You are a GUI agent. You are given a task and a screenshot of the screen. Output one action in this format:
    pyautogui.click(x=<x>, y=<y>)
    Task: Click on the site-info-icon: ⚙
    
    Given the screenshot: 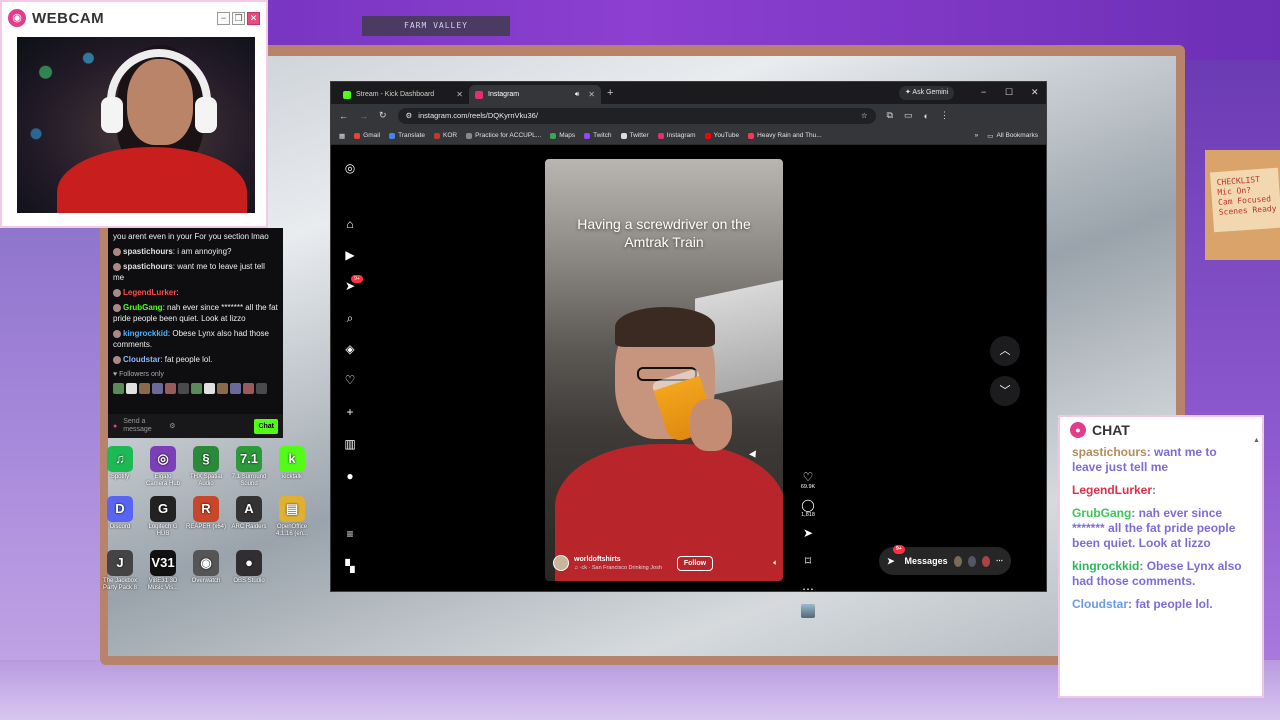 What is the action you would take?
    pyautogui.click(x=409, y=115)
    